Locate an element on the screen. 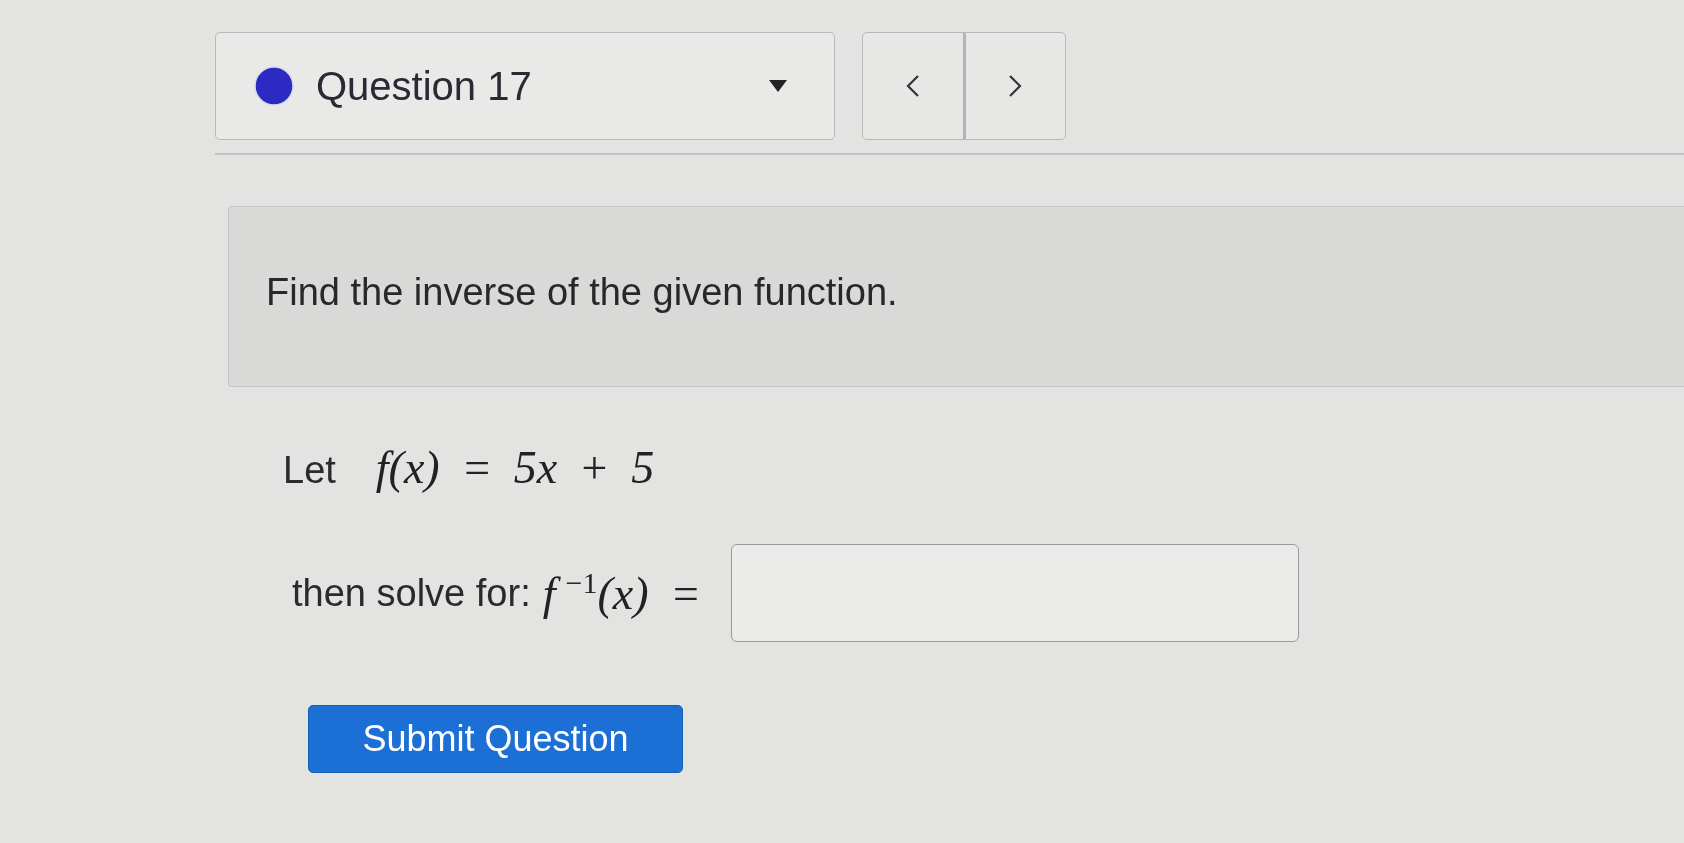 The image size is (1684, 843). caret-icon is located at coordinates (778, 86).